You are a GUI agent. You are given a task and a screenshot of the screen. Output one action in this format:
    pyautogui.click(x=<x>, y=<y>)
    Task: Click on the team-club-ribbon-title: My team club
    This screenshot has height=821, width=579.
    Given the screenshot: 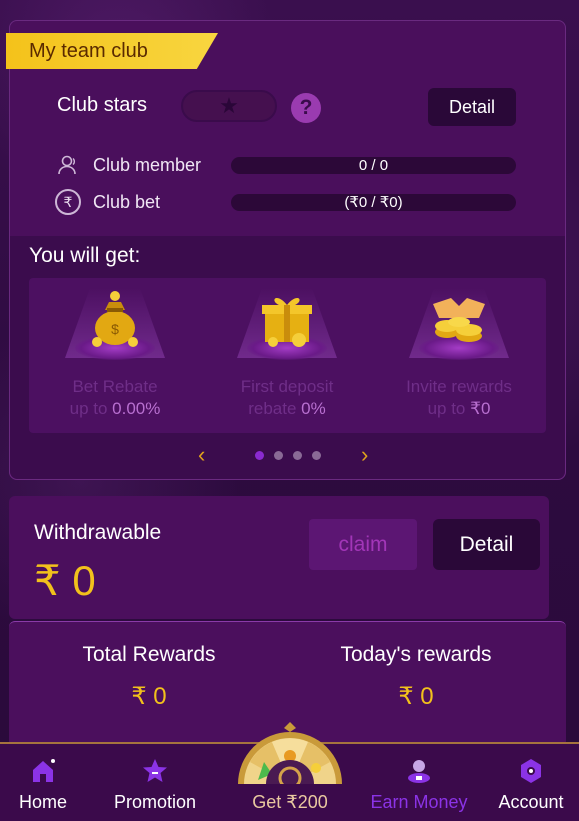 What is the action you would take?
    pyautogui.click(x=112, y=51)
    